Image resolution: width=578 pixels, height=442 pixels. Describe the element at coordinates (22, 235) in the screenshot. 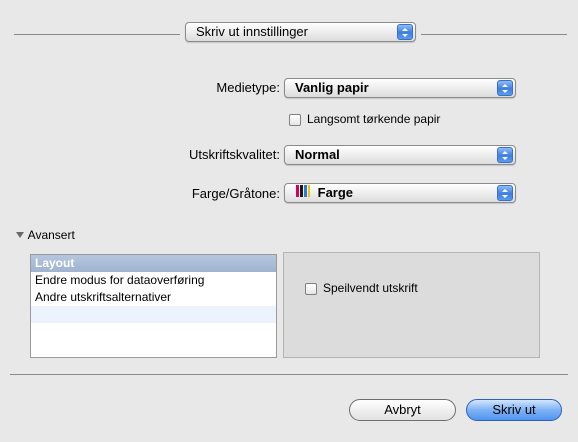

I see `disclosure-triangle-icon` at that location.